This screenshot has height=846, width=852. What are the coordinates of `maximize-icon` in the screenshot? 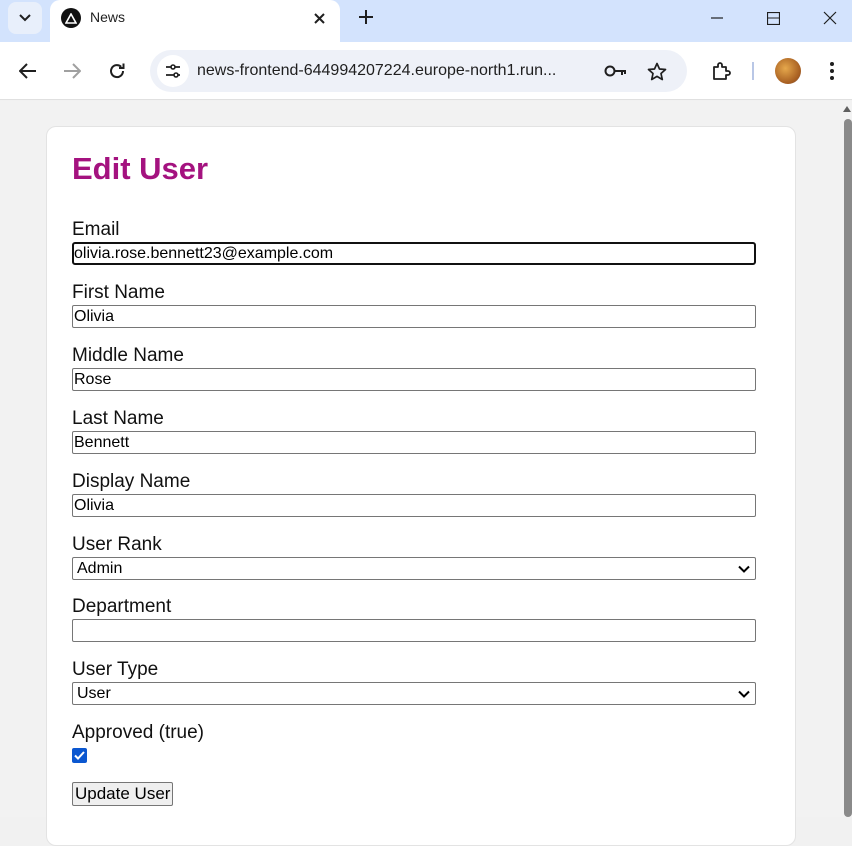 It's located at (773, 18).